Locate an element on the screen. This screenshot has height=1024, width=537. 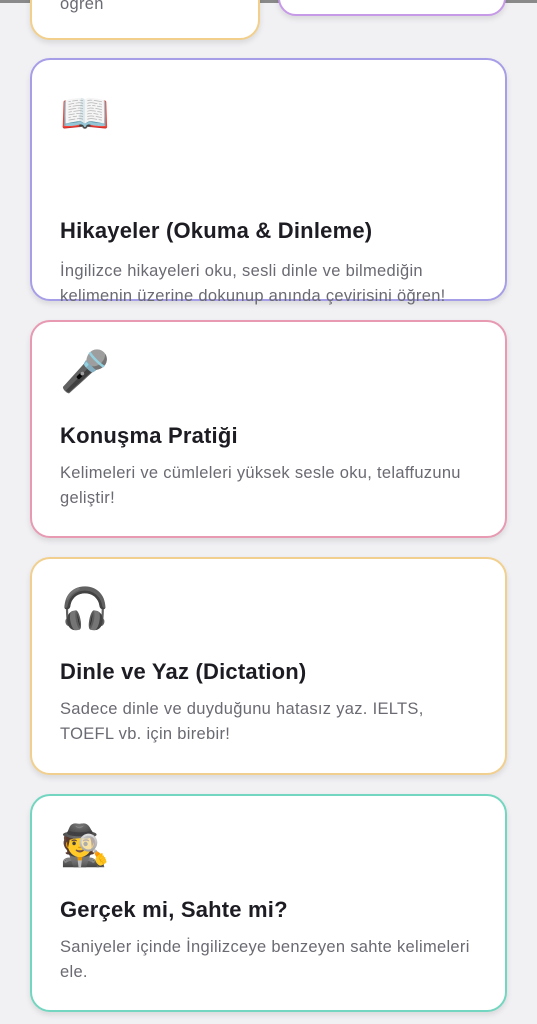
partial-card-left: öğren is located at coordinates (145, 20).